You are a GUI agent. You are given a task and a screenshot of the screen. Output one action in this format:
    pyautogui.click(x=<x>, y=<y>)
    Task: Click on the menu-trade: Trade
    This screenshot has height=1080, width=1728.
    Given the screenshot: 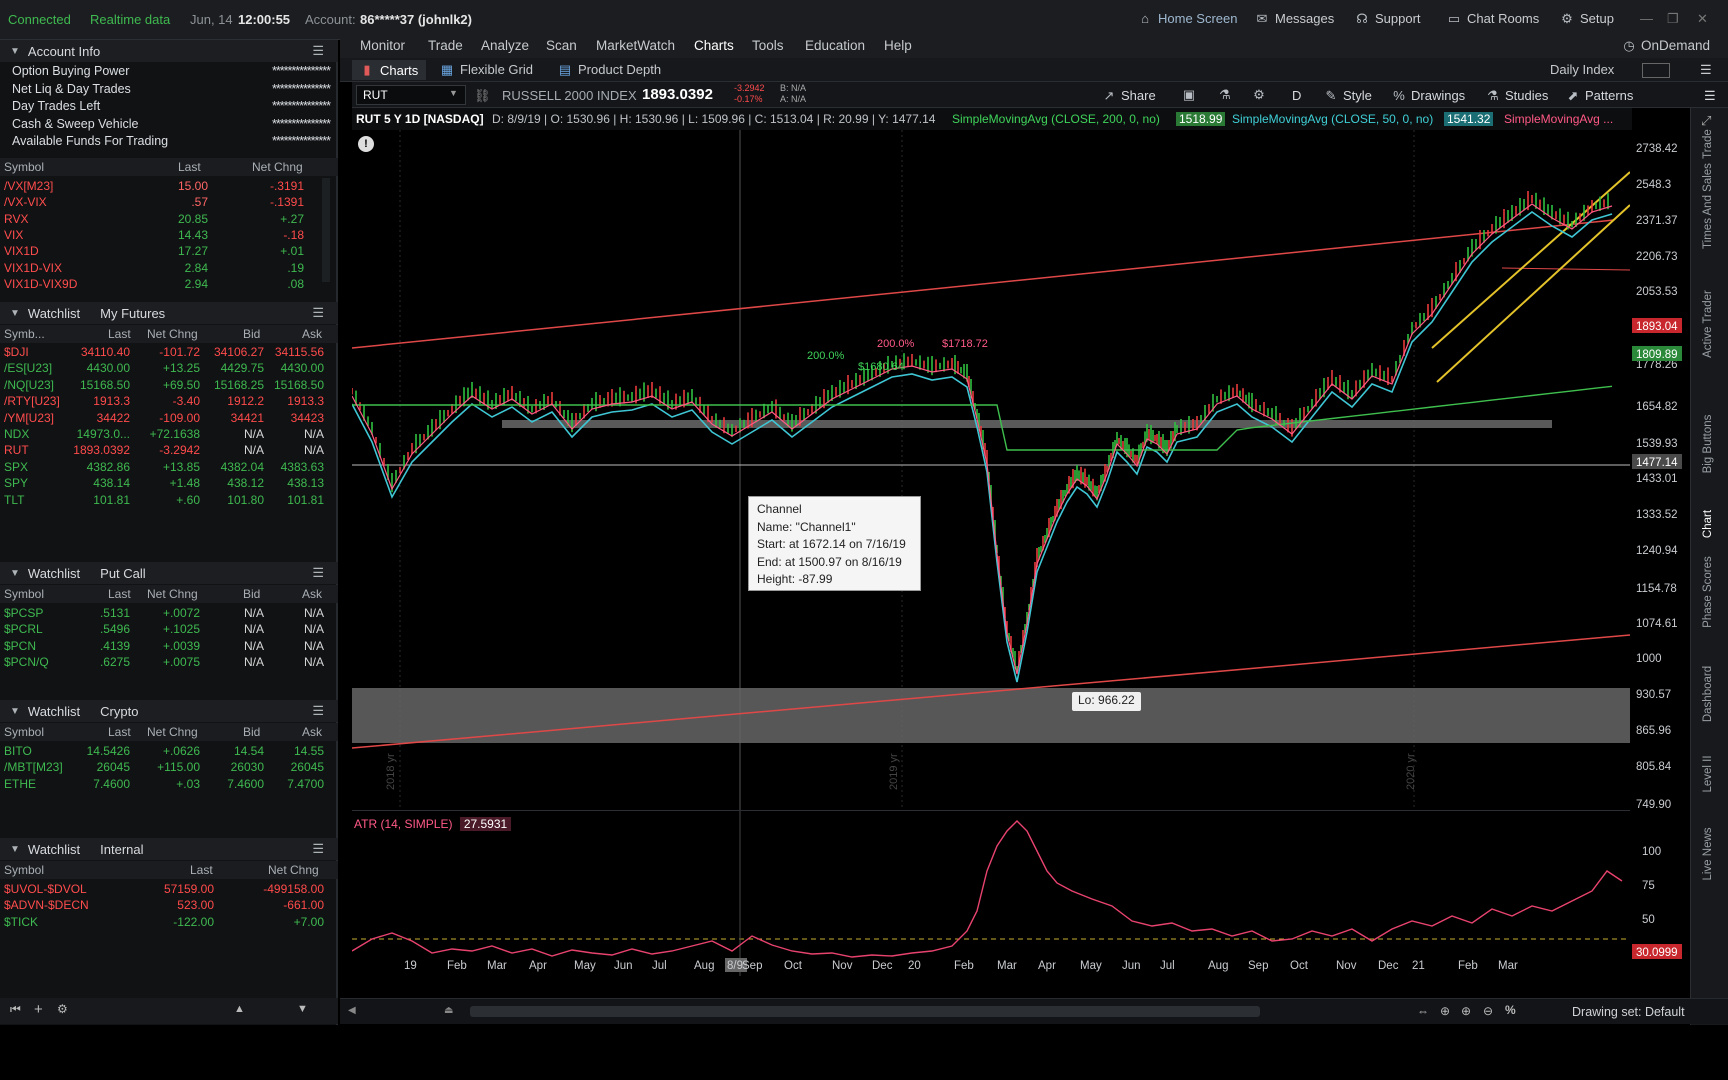 What is the action you would take?
    pyautogui.click(x=445, y=45)
    